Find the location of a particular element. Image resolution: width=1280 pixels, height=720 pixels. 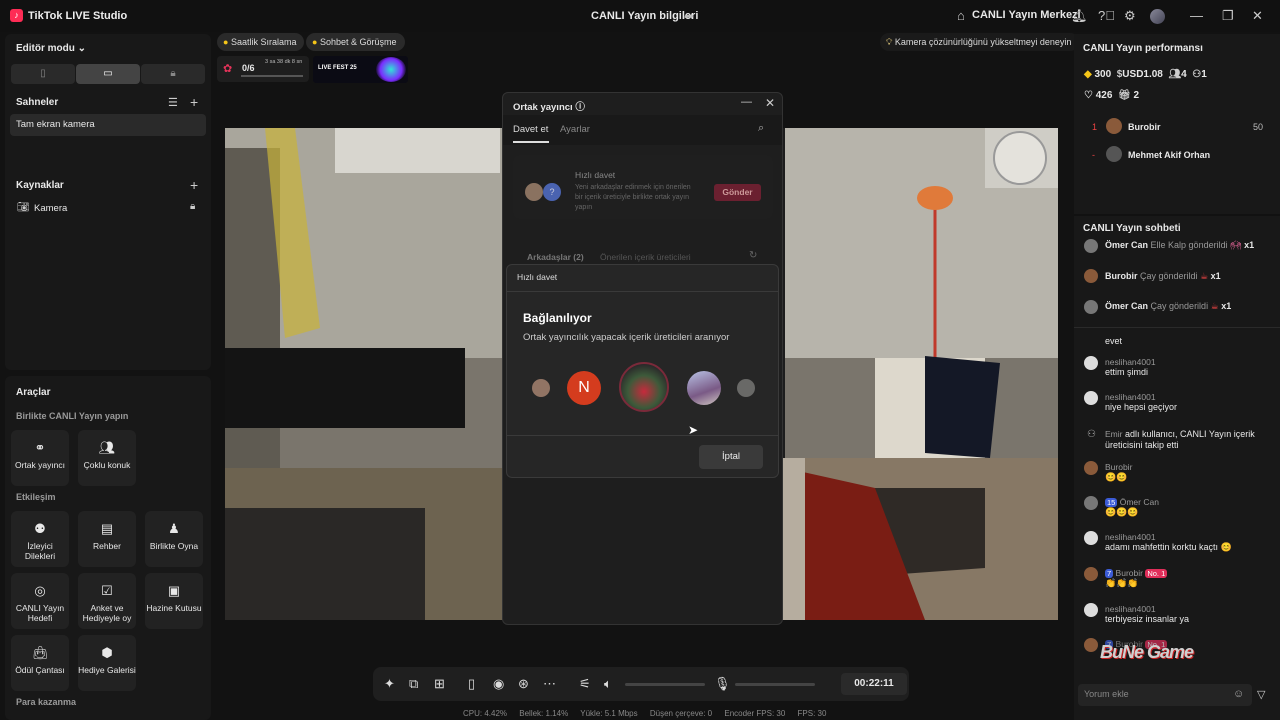

effects-icon: ⧉ is located at coordinates (413, 684).